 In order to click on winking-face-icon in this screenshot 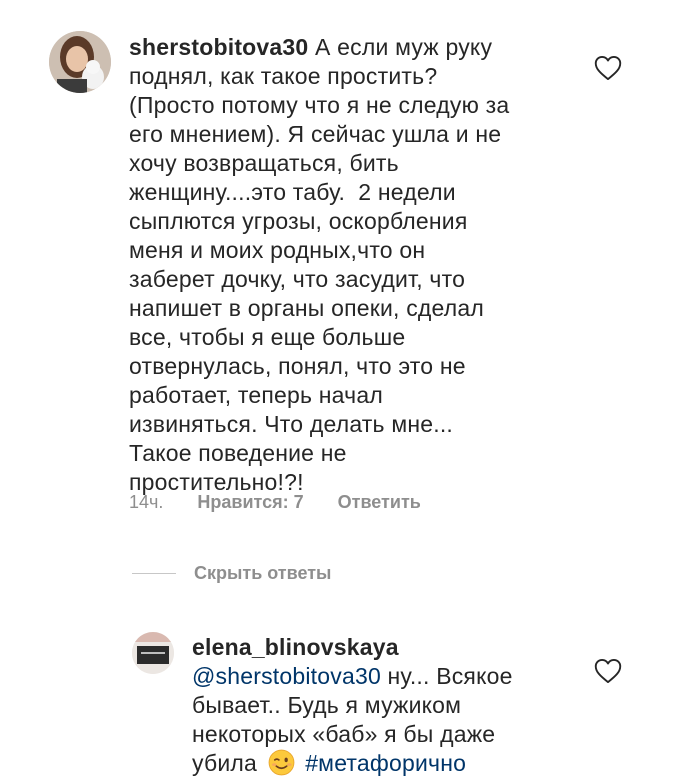, I will do `click(281, 762)`.